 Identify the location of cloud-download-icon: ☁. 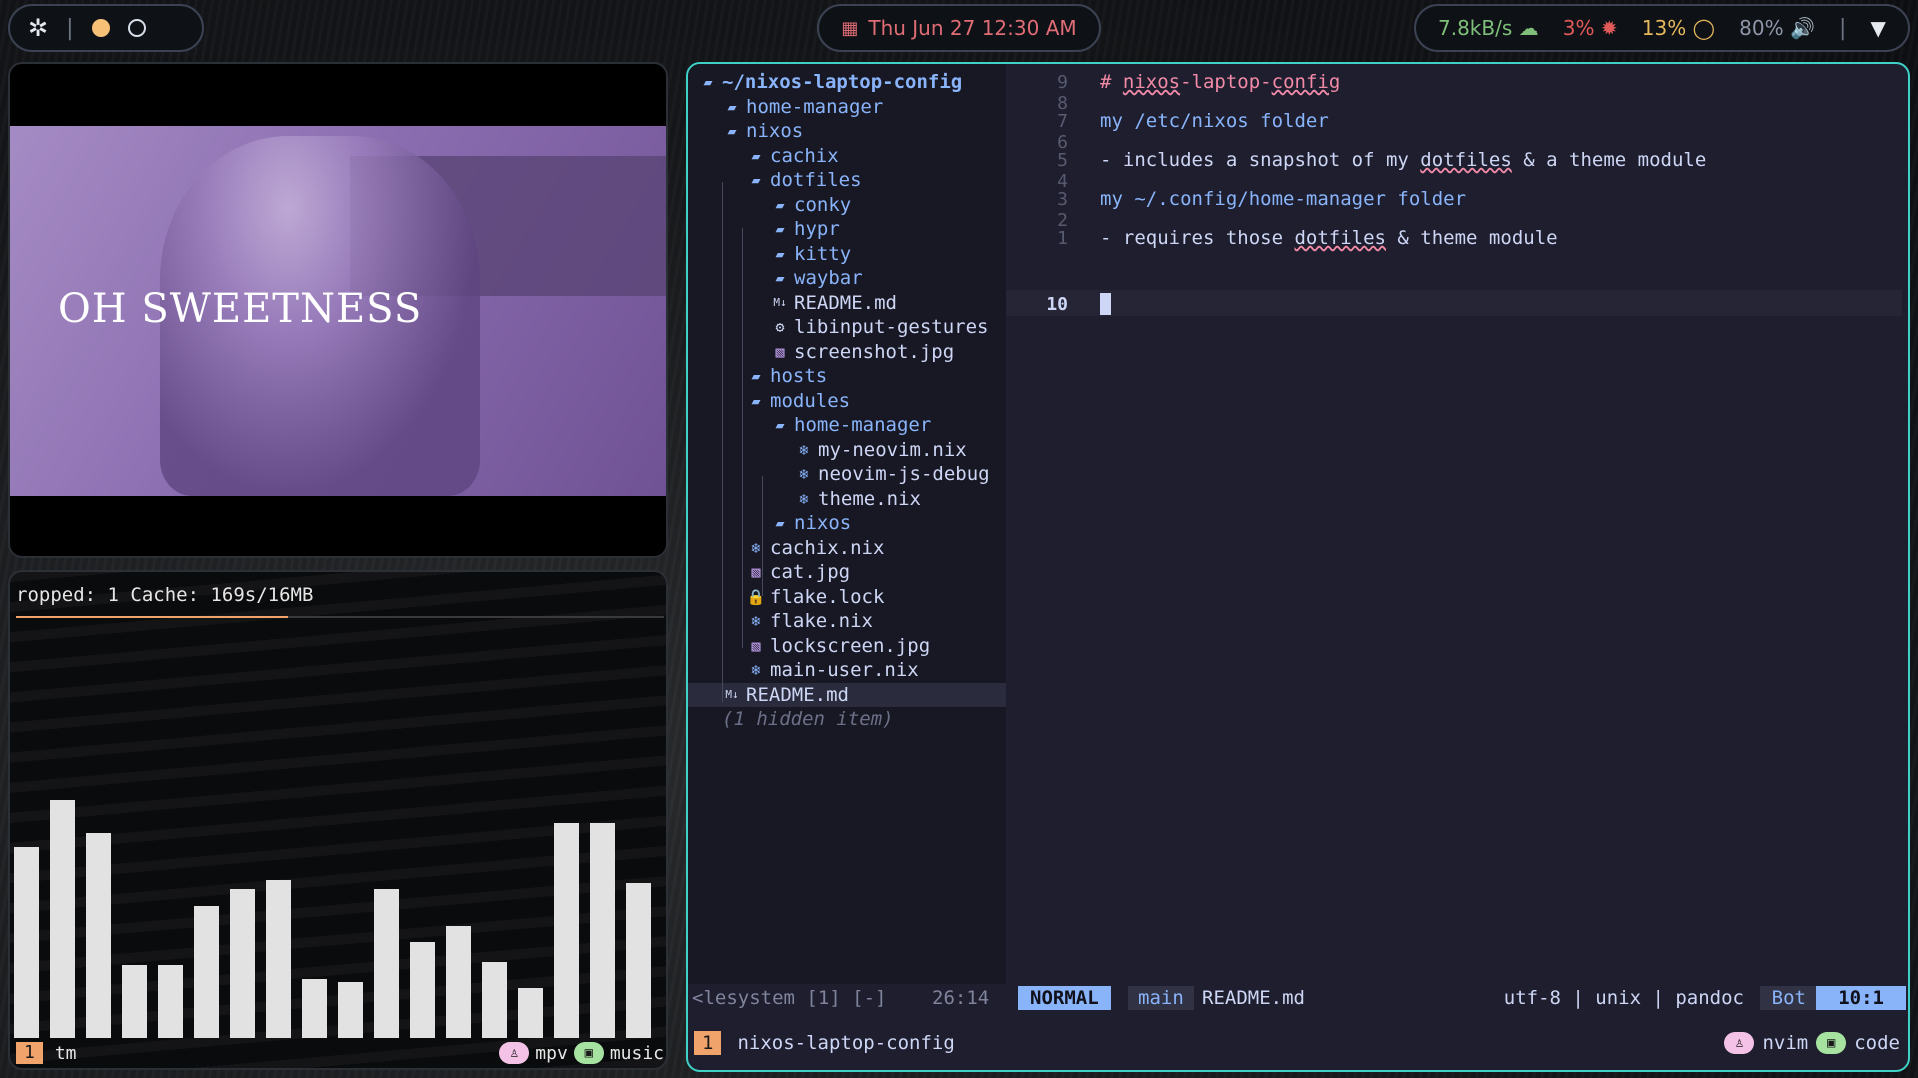
(1528, 28).